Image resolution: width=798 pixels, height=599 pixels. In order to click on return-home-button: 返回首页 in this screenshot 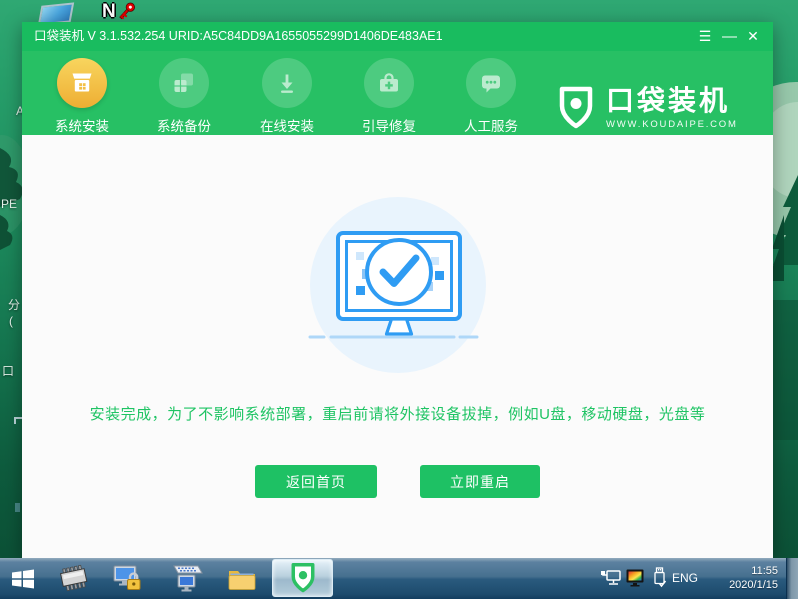, I will do `click(316, 481)`.